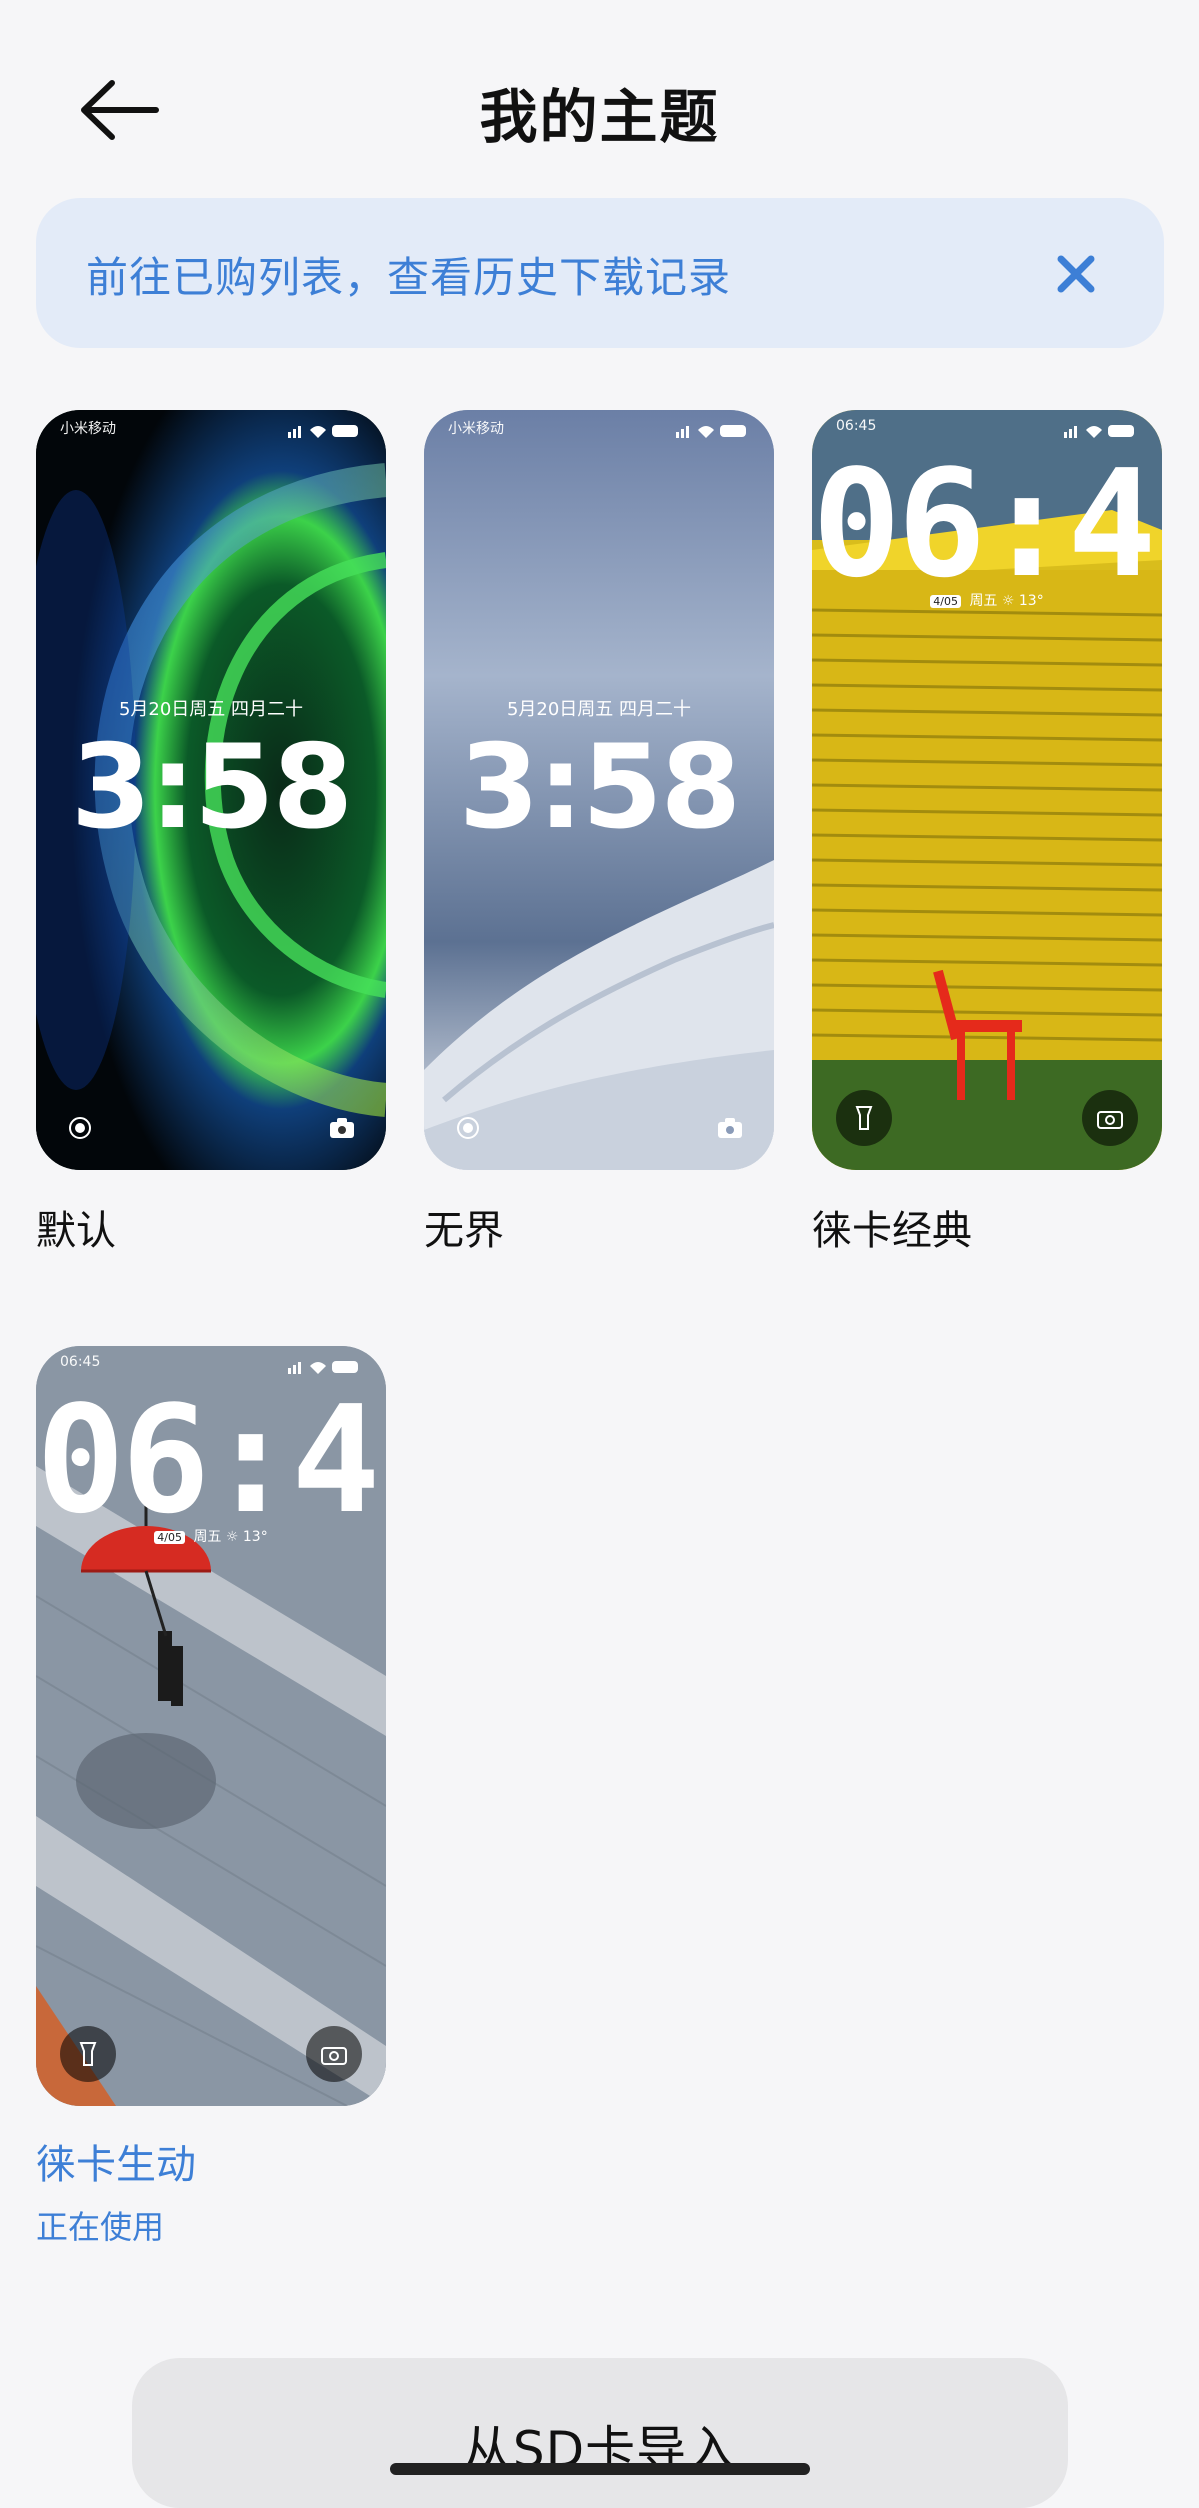  What do you see at coordinates (76, 1227) in the screenshot?
I see `theme-label-default: 默认` at bounding box center [76, 1227].